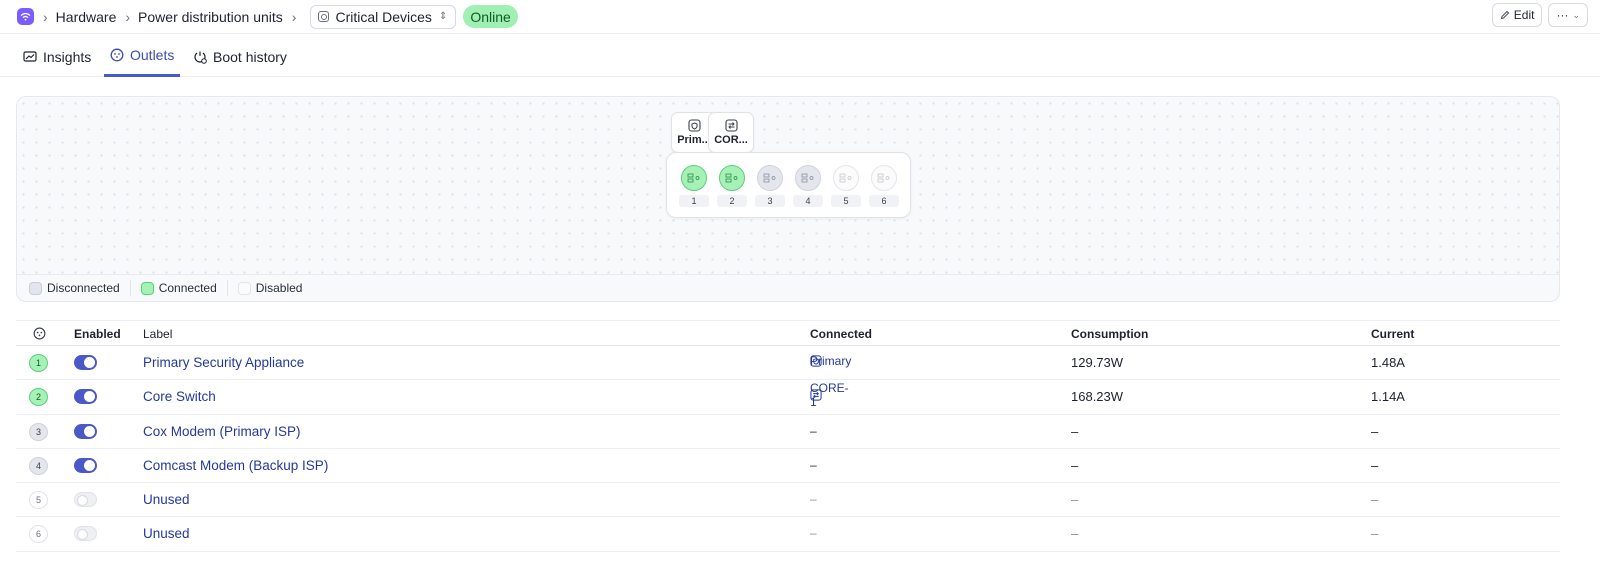 This screenshot has width=1600, height=566. I want to click on connected-device-name: Primary, so click(831, 361).